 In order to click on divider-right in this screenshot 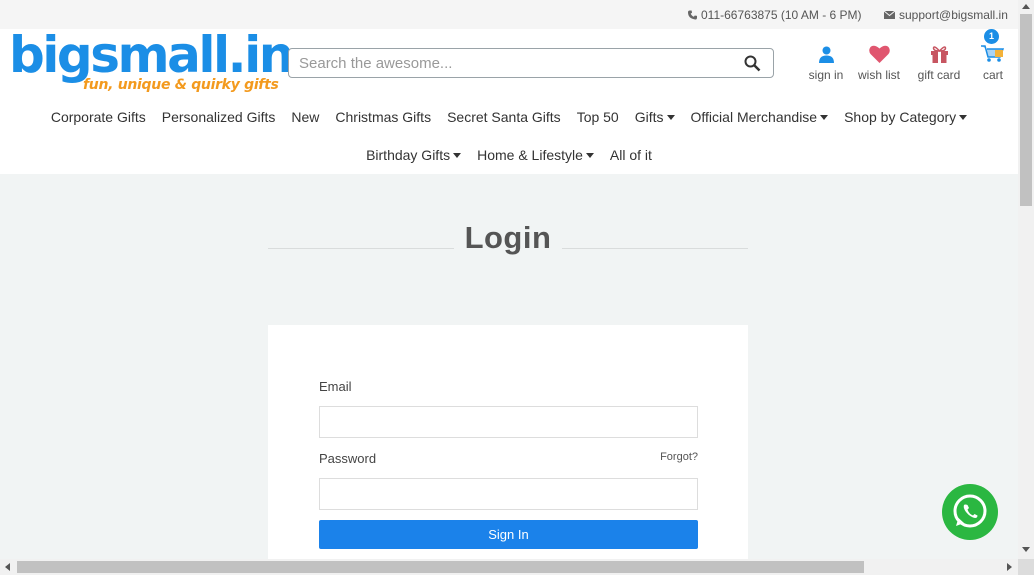, I will do `click(655, 248)`.